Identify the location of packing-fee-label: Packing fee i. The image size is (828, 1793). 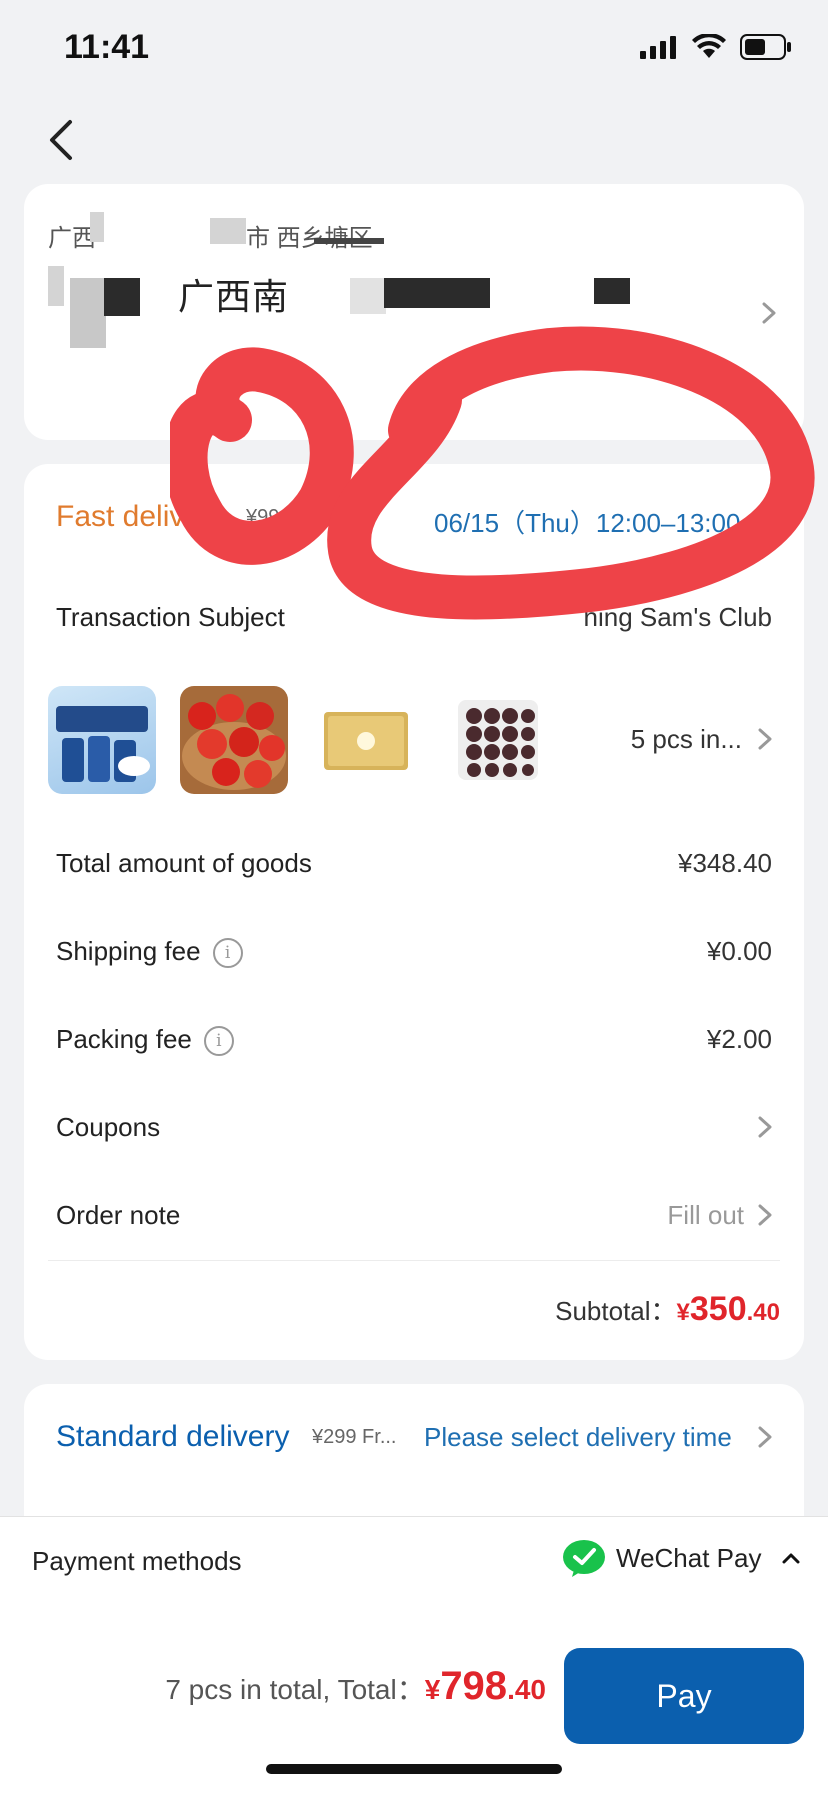
(145, 1040).